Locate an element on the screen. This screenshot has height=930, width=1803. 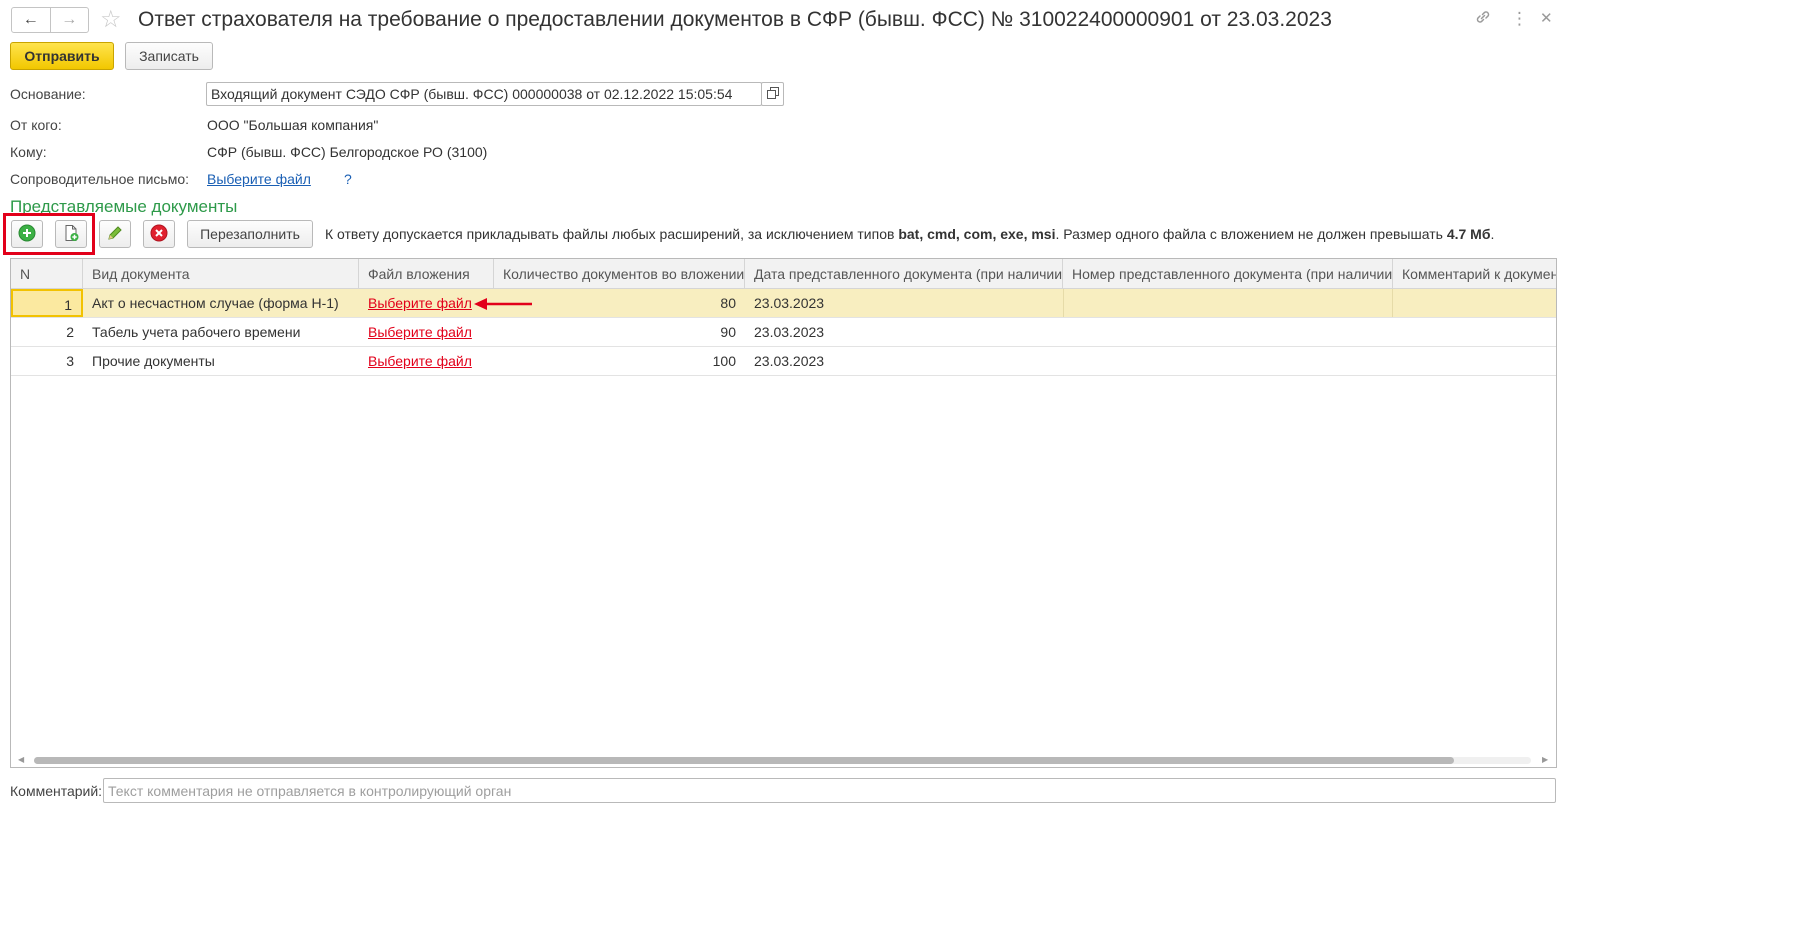
pencil-icon is located at coordinates (115, 234).